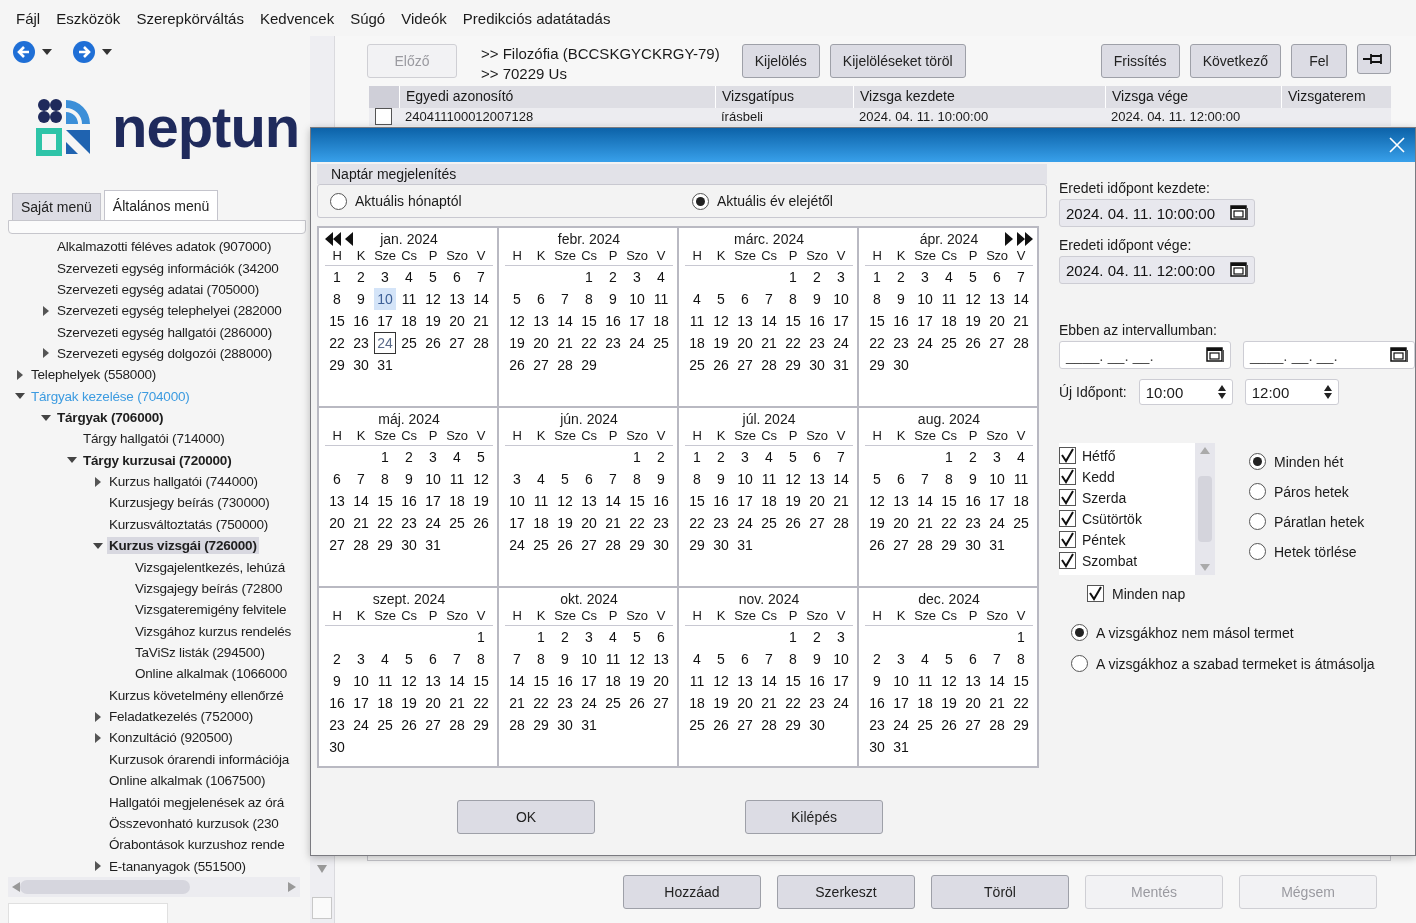  Describe the element at coordinates (196, 695) in the screenshot. I see `tree-item: Kurzus követelmény ellenőrzé` at that location.